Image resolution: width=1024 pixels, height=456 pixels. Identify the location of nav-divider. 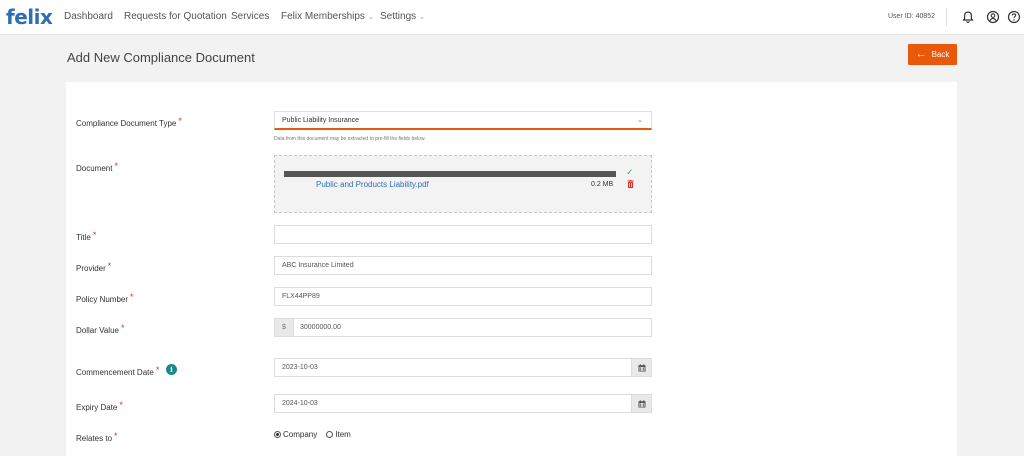
(946, 17).